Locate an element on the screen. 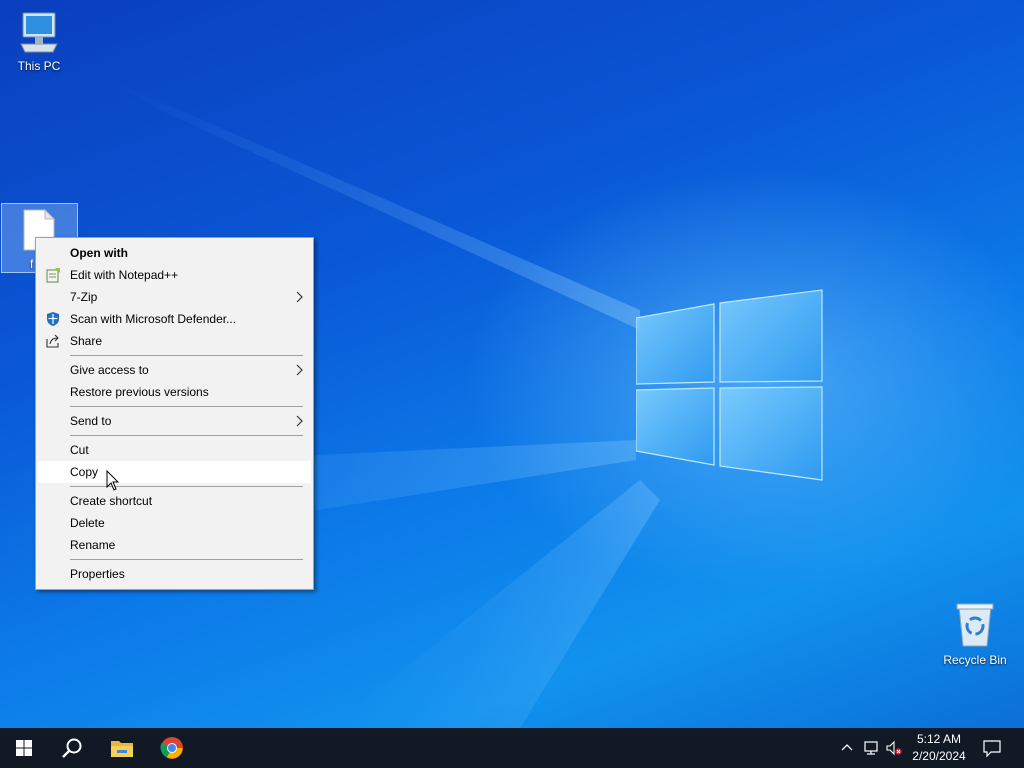 The height and width of the screenshot is (768, 1024). desktop-icon-this-pc: This PC is located at coordinates (39, 41).